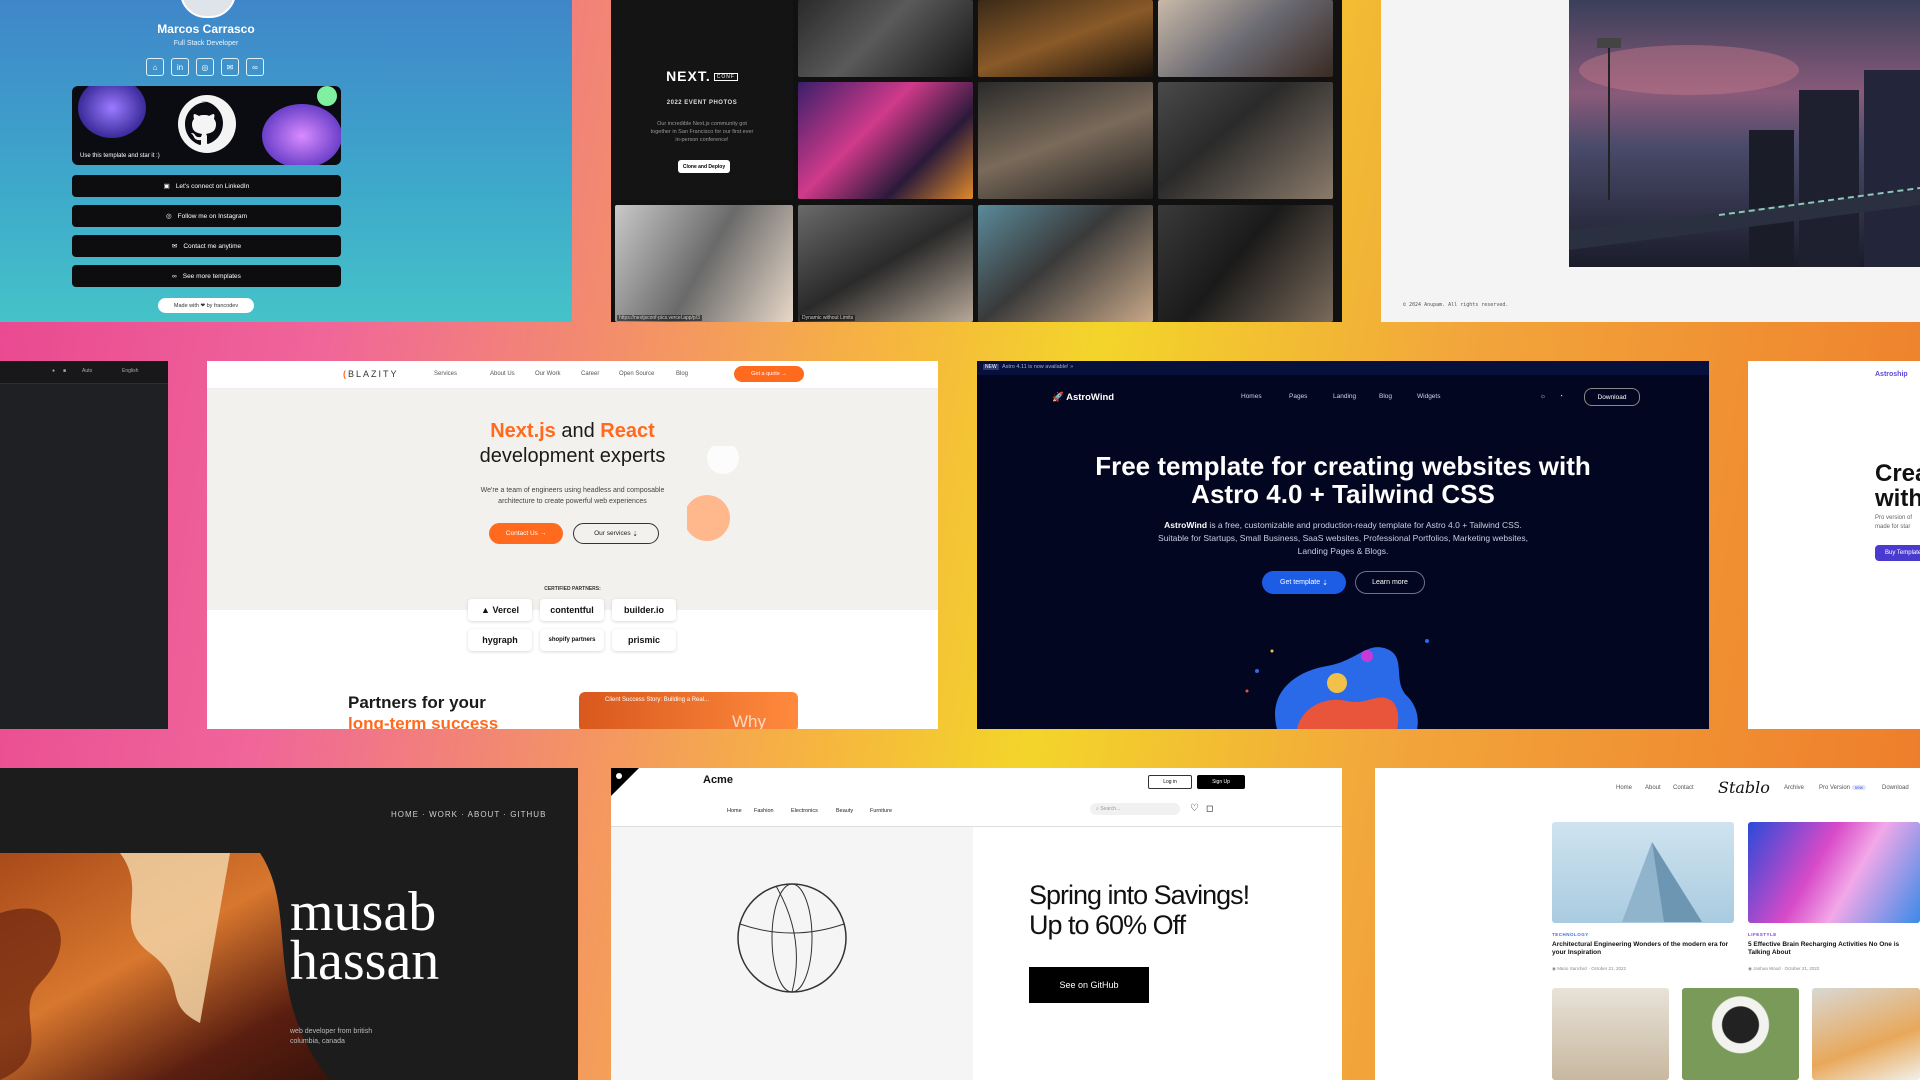 The width and height of the screenshot is (1920, 1080). Describe the element at coordinates (1762, 934) in the screenshot. I see `post-category: LIFESTYLE` at that location.